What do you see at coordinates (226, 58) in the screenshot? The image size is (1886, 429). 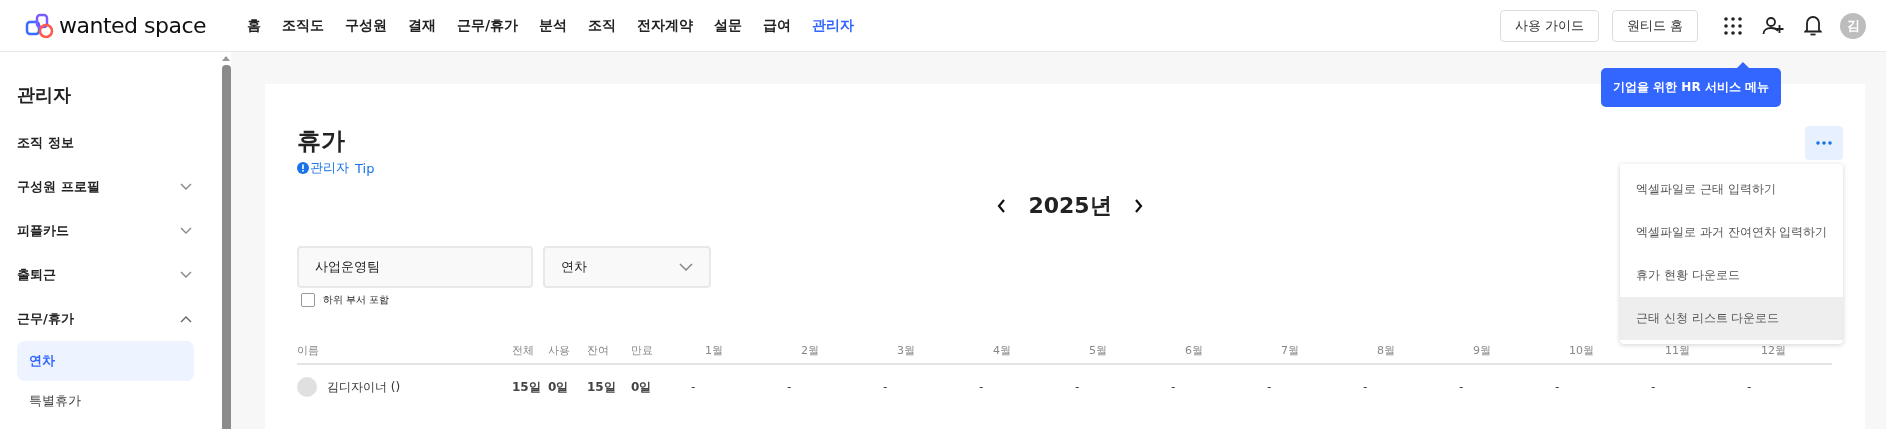 I see `scroll-up-icon` at bounding box center [226, 58].